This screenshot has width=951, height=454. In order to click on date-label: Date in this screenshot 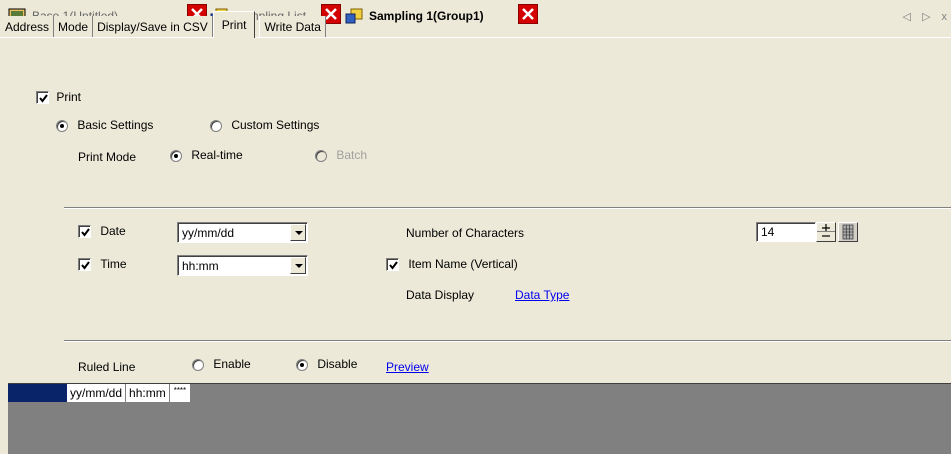, I will do `click(113, 231)`.